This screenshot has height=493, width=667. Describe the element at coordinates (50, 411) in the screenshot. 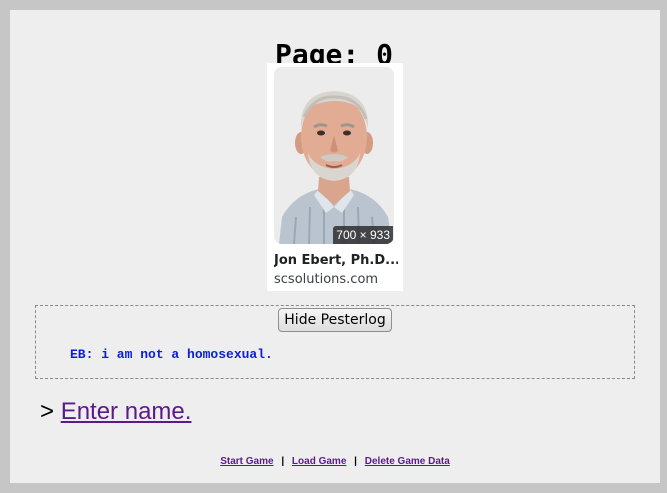

I see `command-prompt: >` at that location.